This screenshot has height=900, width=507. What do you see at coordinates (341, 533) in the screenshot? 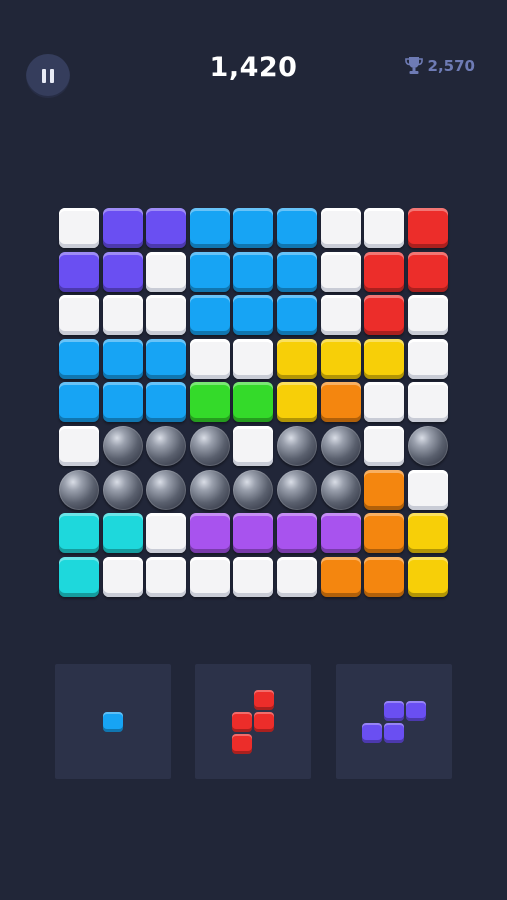
I see `block-violet-r8-c7` at bounding box center [341, 533].